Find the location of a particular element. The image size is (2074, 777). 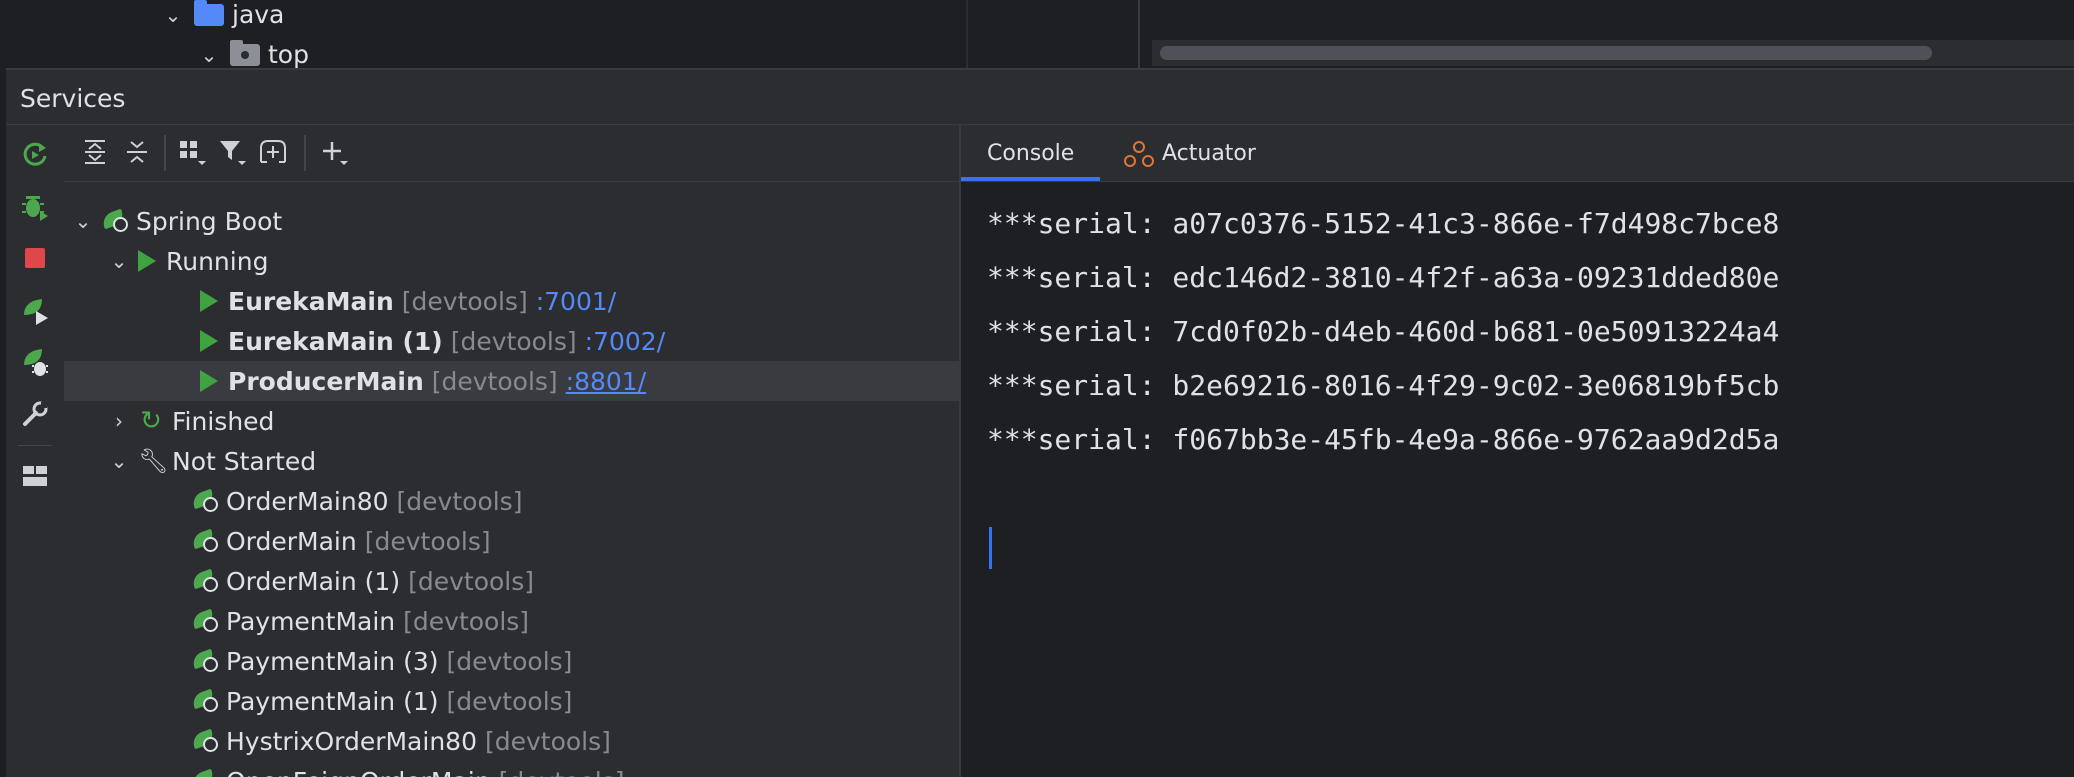

service-row-paymentmain: PaymentMain [devtools] is located at coordinates (512, 621).